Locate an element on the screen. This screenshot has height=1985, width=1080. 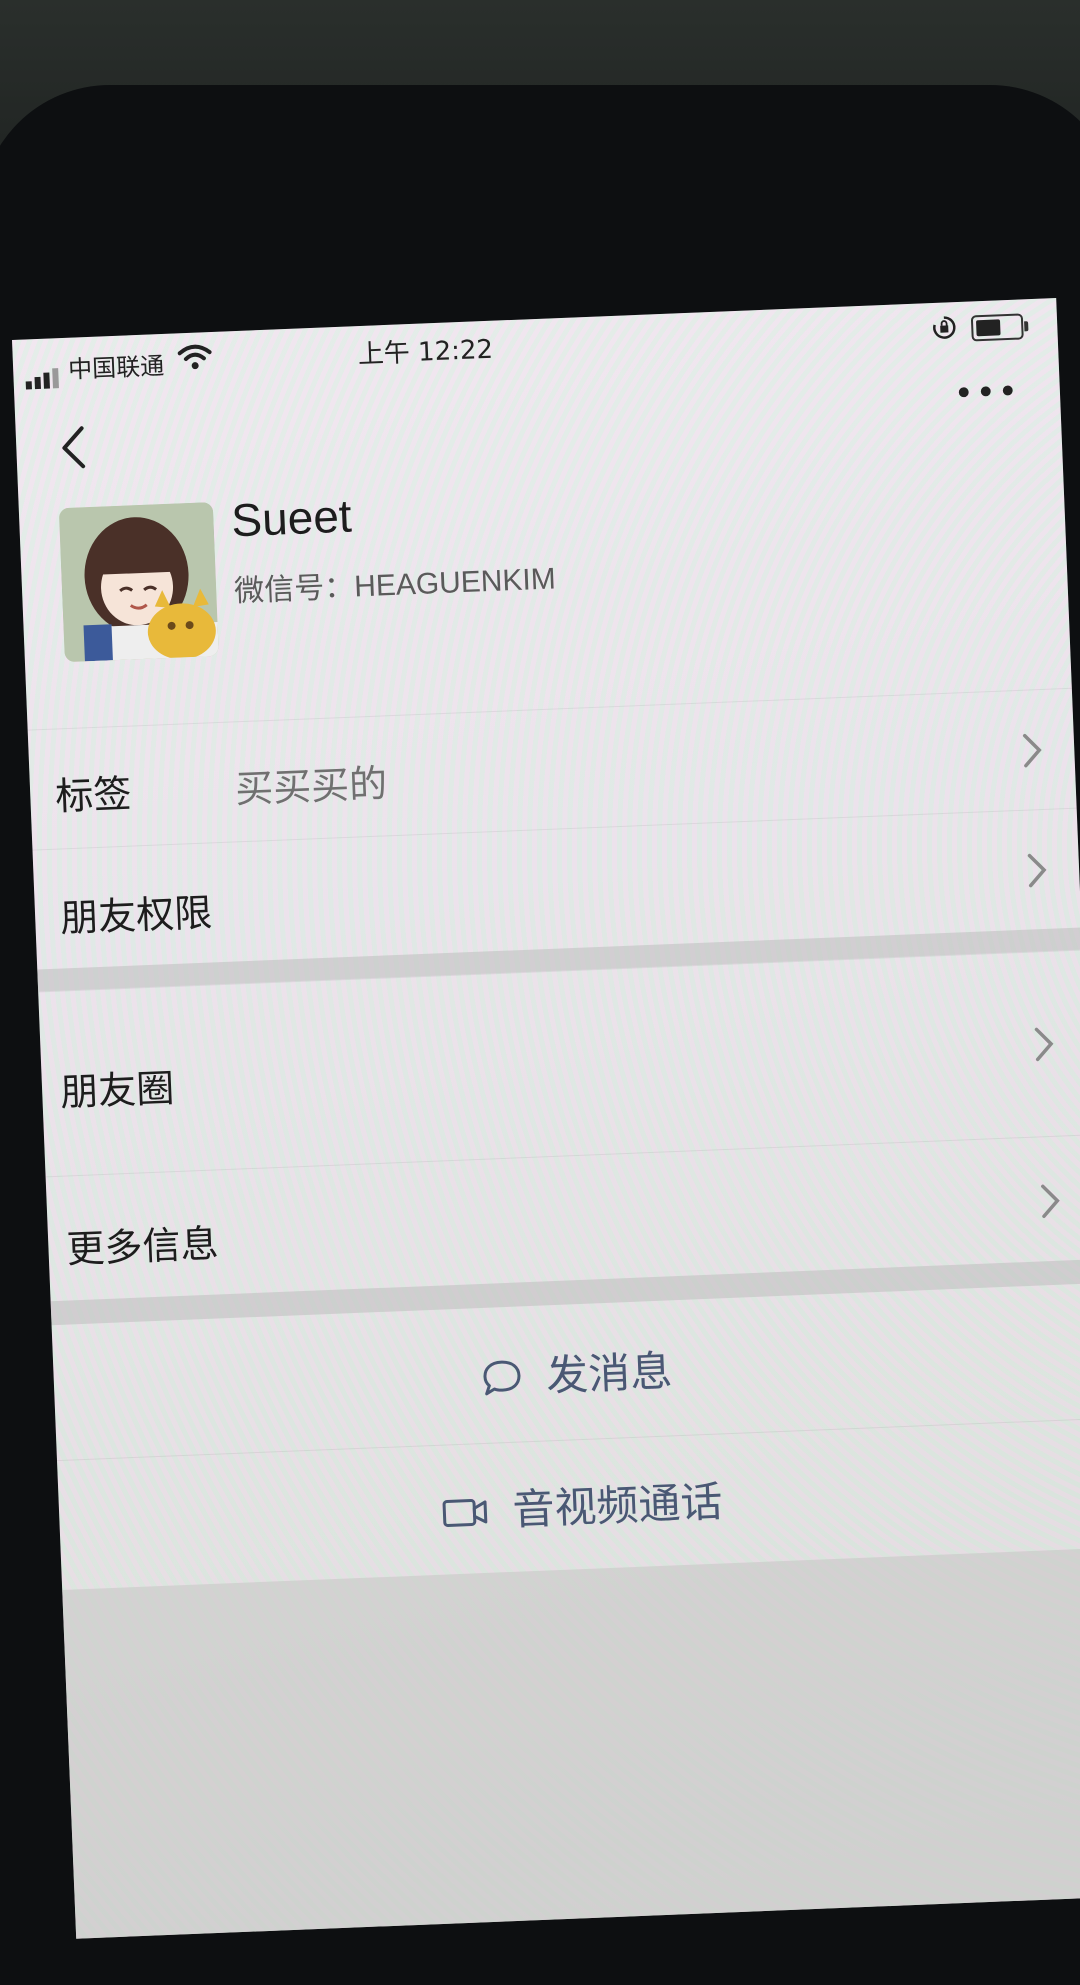
row-tags-label: 标签 is located at coordinates (93, 795).